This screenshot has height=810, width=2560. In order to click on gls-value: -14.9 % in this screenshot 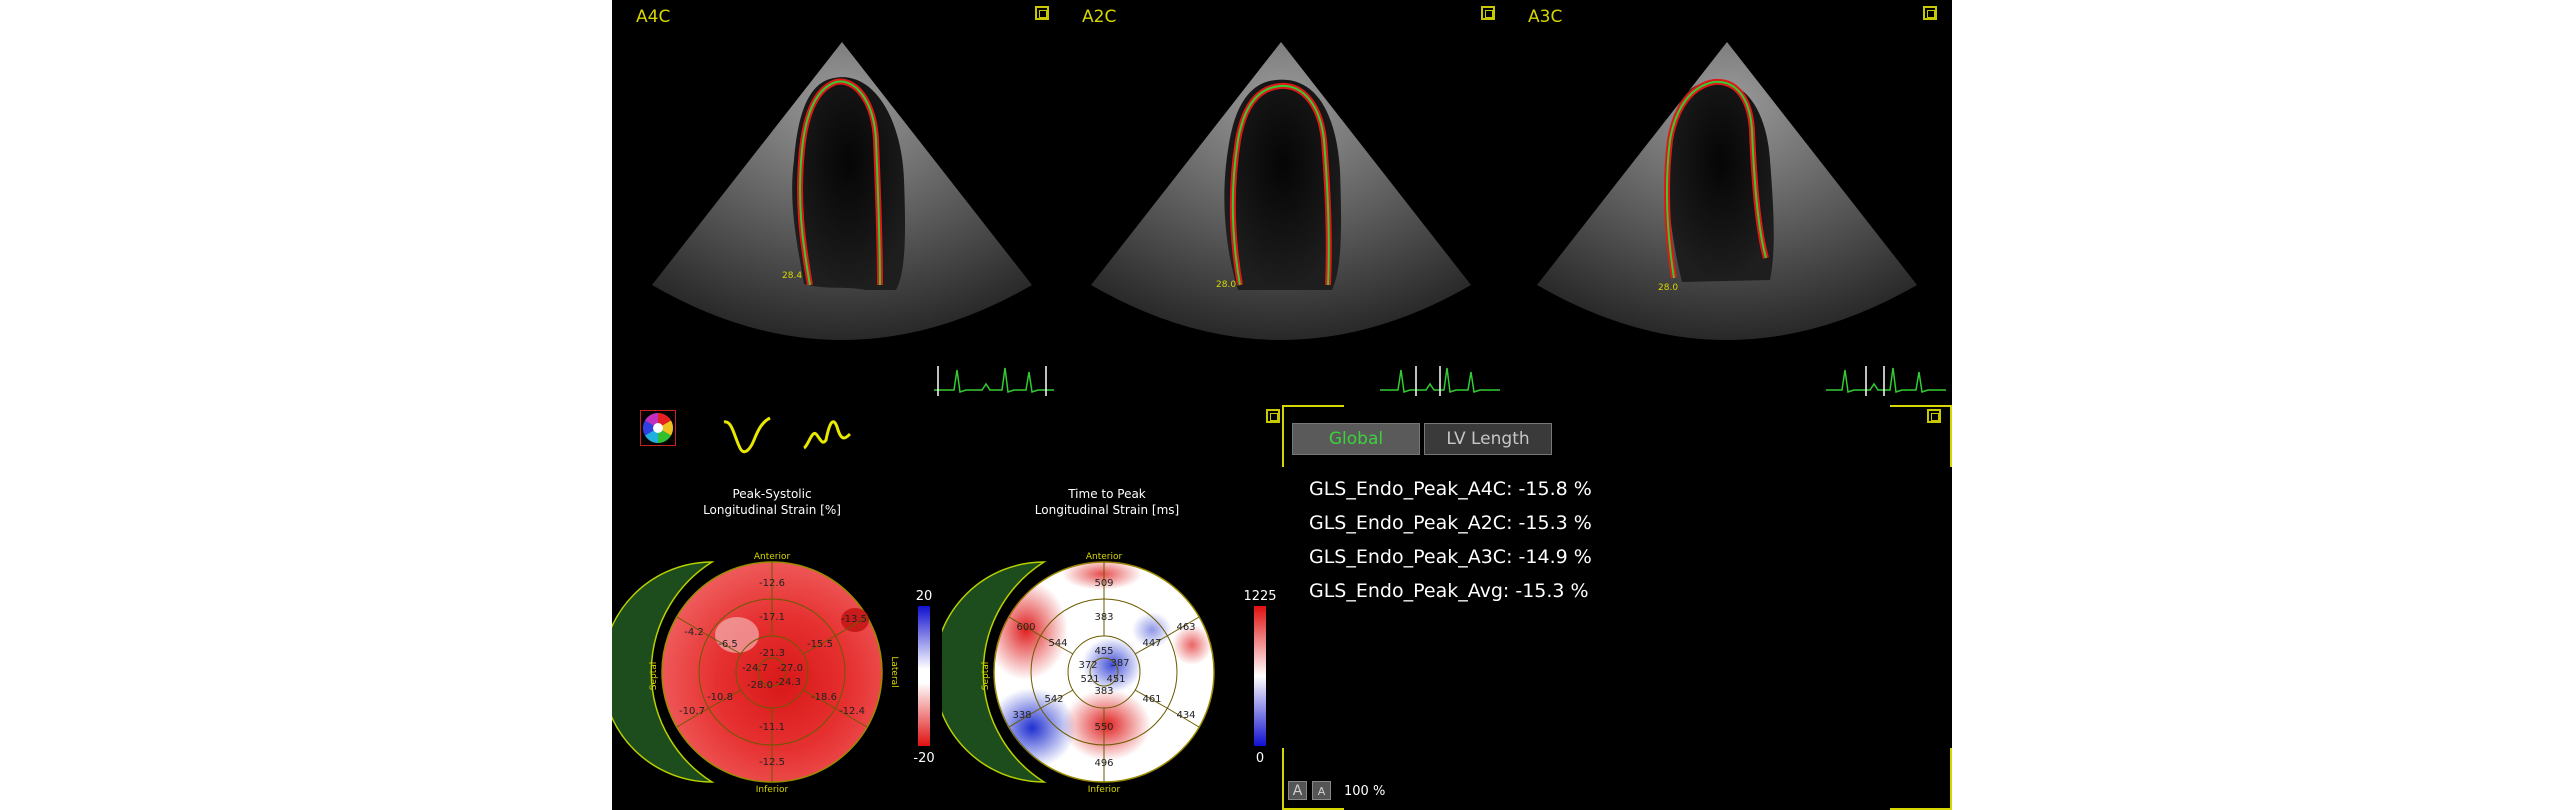, I will do `click(1555, 557)`.